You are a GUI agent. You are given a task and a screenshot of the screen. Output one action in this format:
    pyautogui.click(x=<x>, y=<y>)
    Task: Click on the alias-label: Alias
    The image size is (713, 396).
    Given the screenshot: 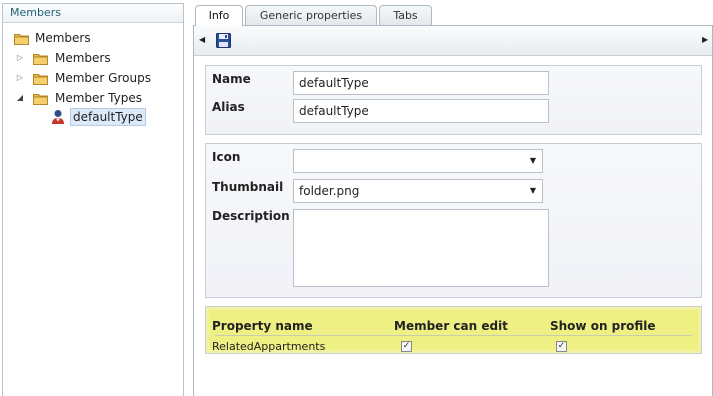 What is the action you would take?
    pyautogui.click(x=228, y=107)
    